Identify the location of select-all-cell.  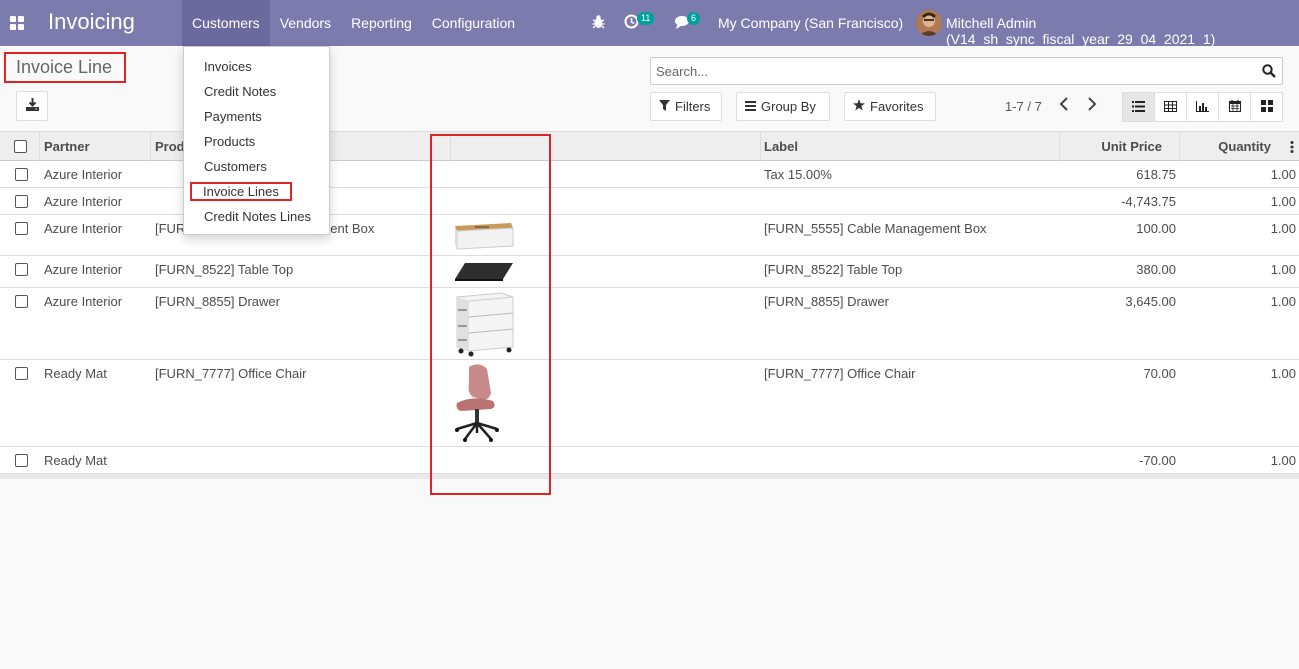
(20, 146).